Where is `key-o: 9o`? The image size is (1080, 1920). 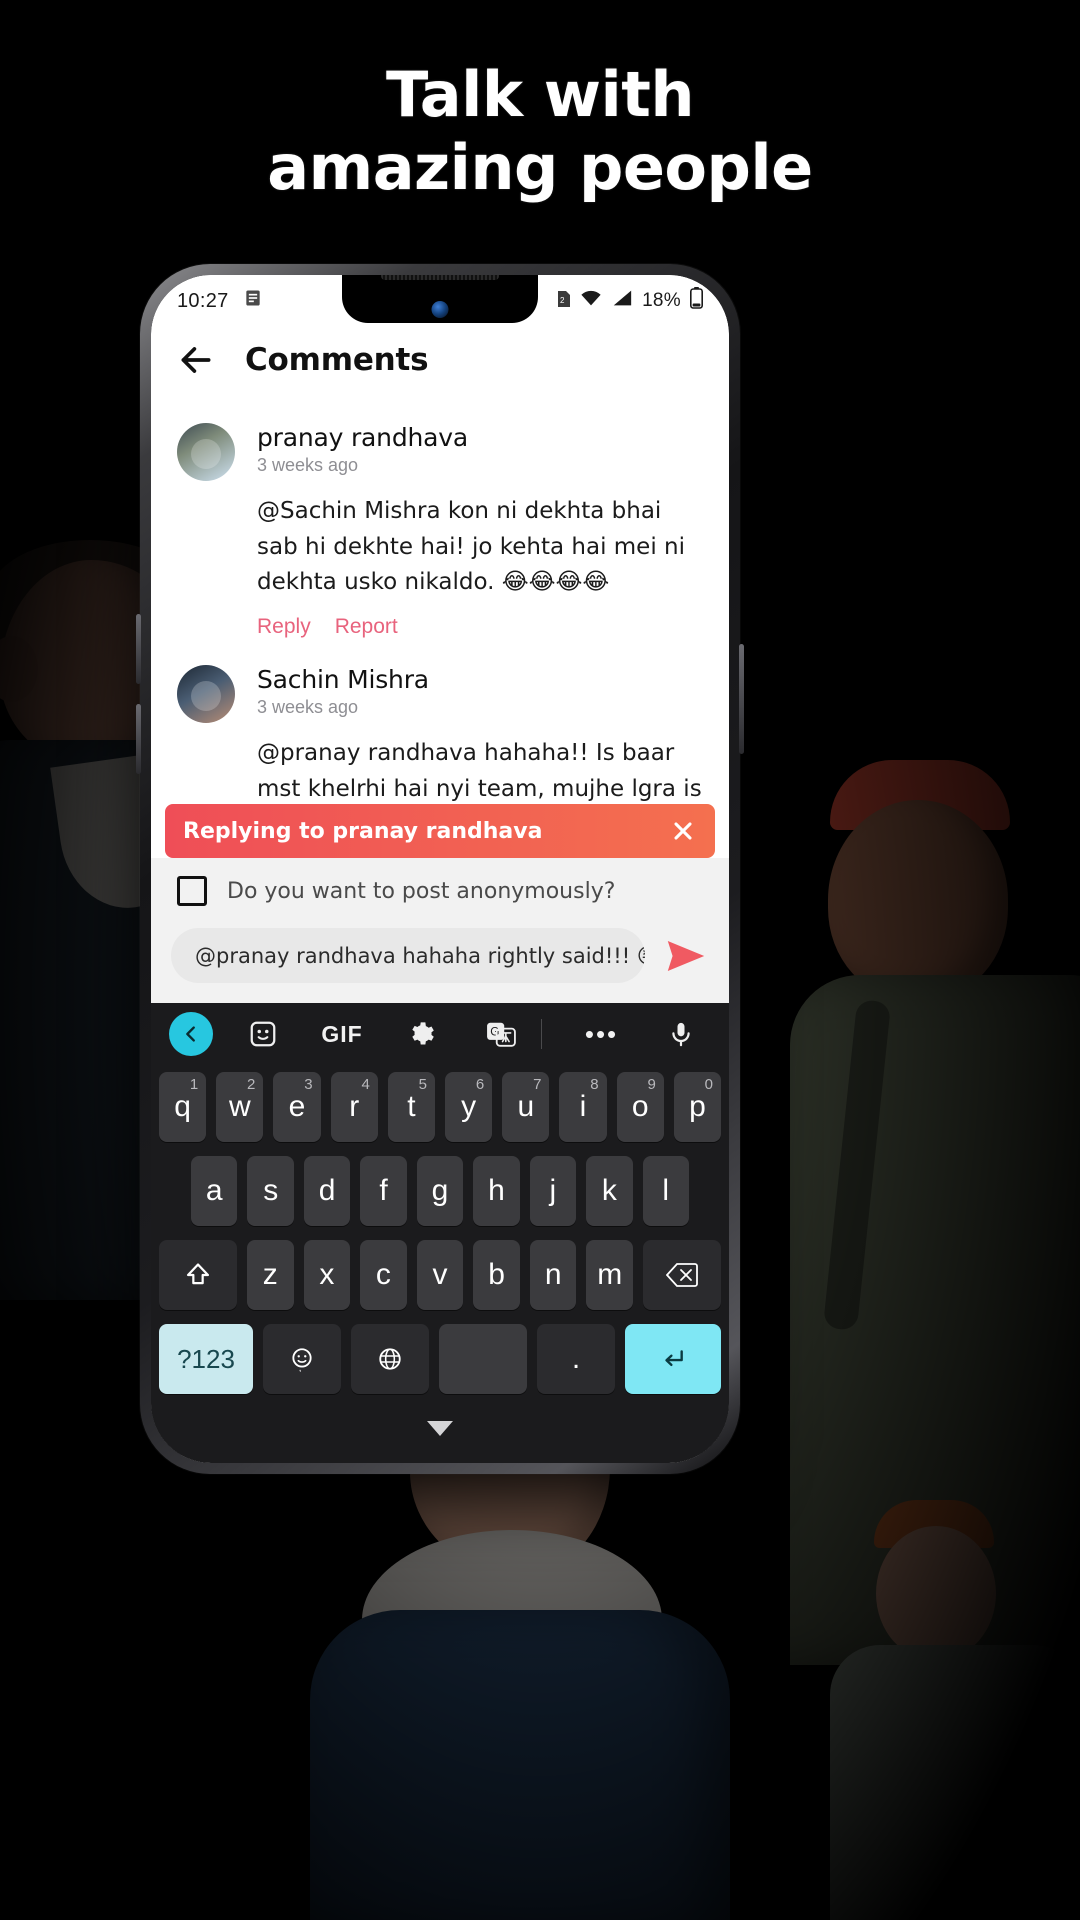 key-o: 9o is located at coordinates (640, 1107).